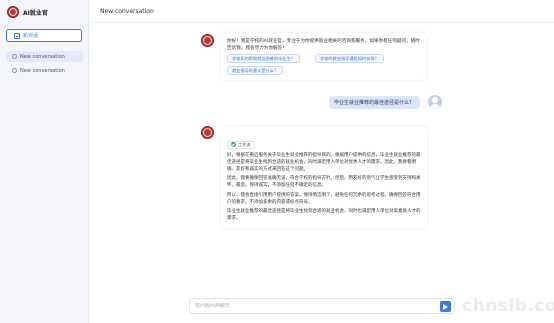  Describe the element at coordinates (374, 102) in the screenshot. I see `user-message: 毕业生就业推荐的最佳途径是什么？` at that location.